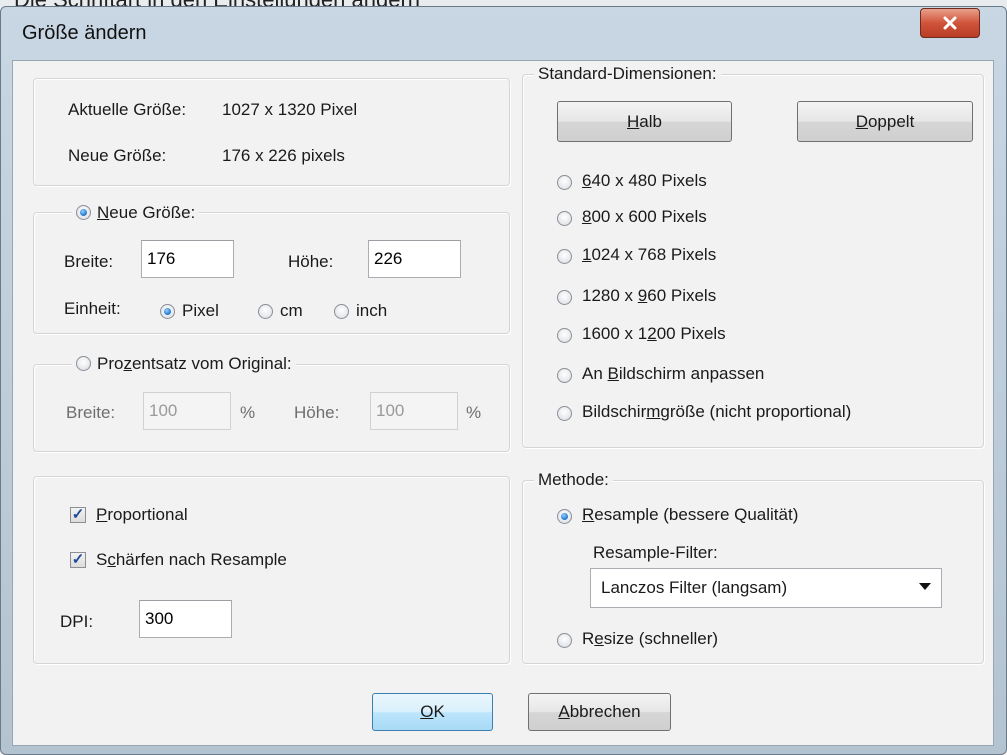 Image resolution: width=1007 pixels, height=755 pixels. What do you see at coordinates (127, 363) in the screenshot?
I see `percent-radio-label-accel: z` at bounding box center [127, 363].